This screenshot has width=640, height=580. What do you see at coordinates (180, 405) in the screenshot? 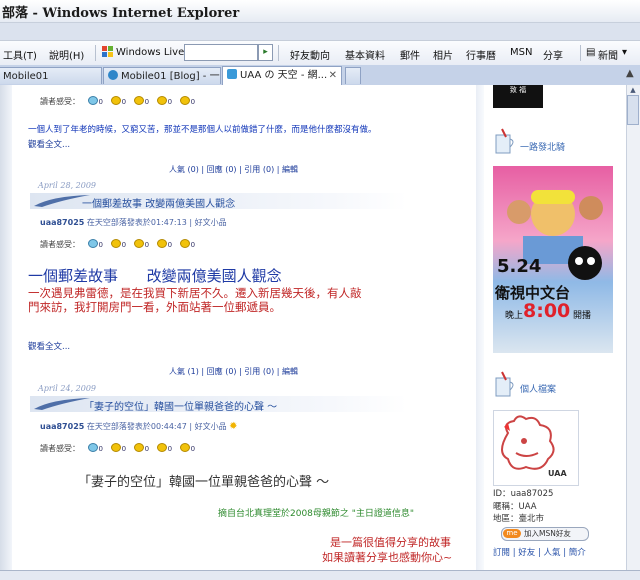
I see `post-title-link: 「妻子的空位」韓國一位單親爸爸的心聲 ～` at bounding box center [180, 405].